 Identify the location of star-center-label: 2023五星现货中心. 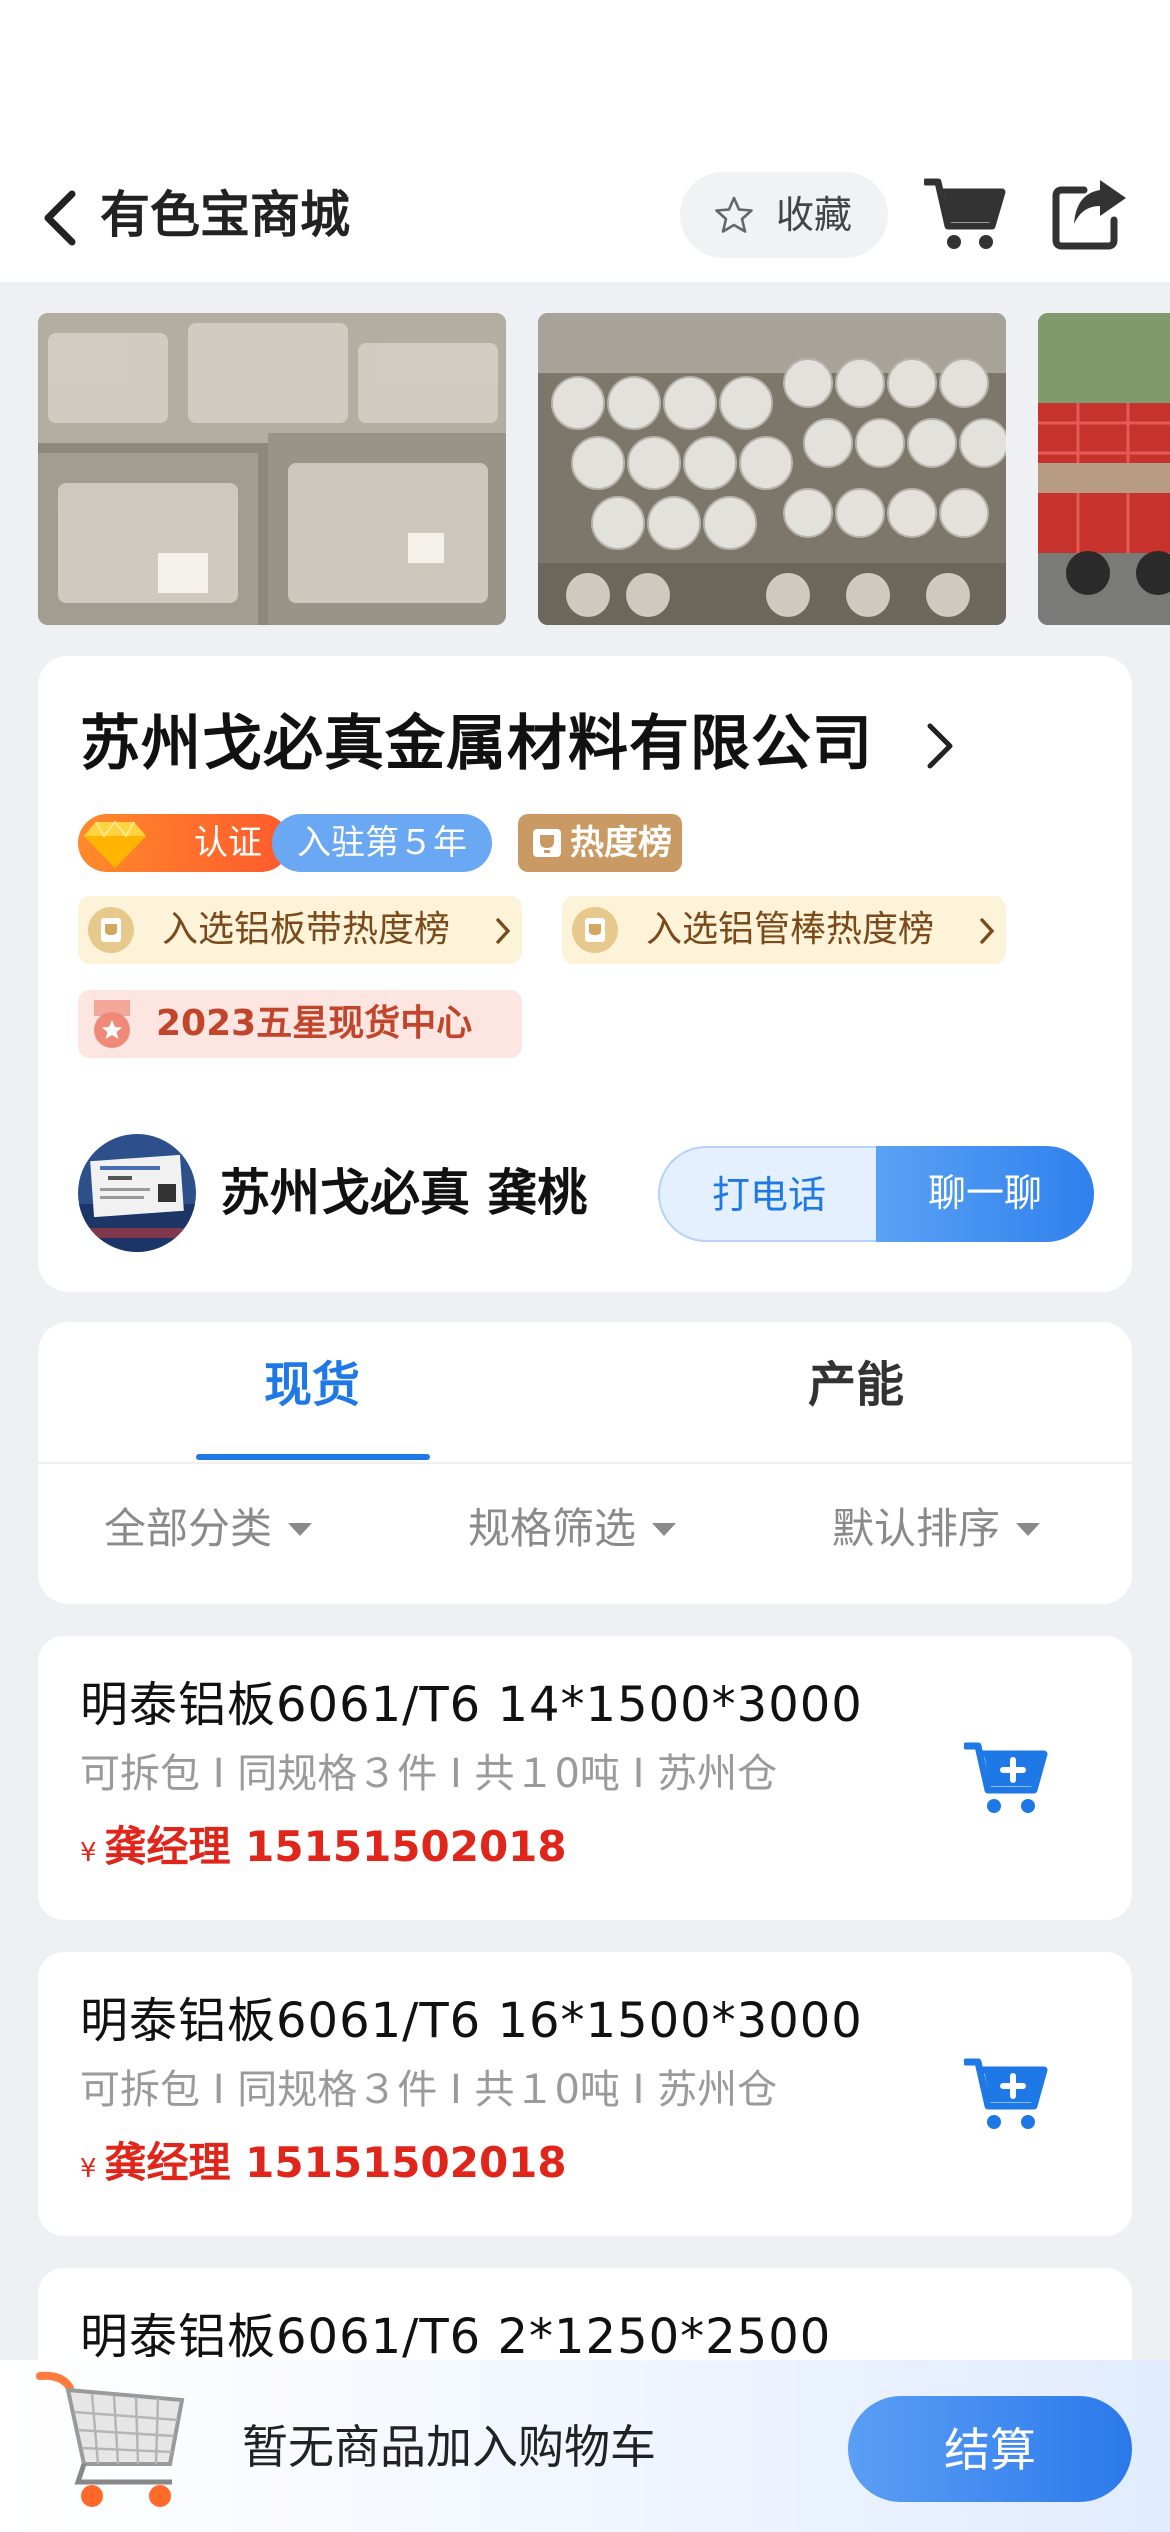
(314, 1023).